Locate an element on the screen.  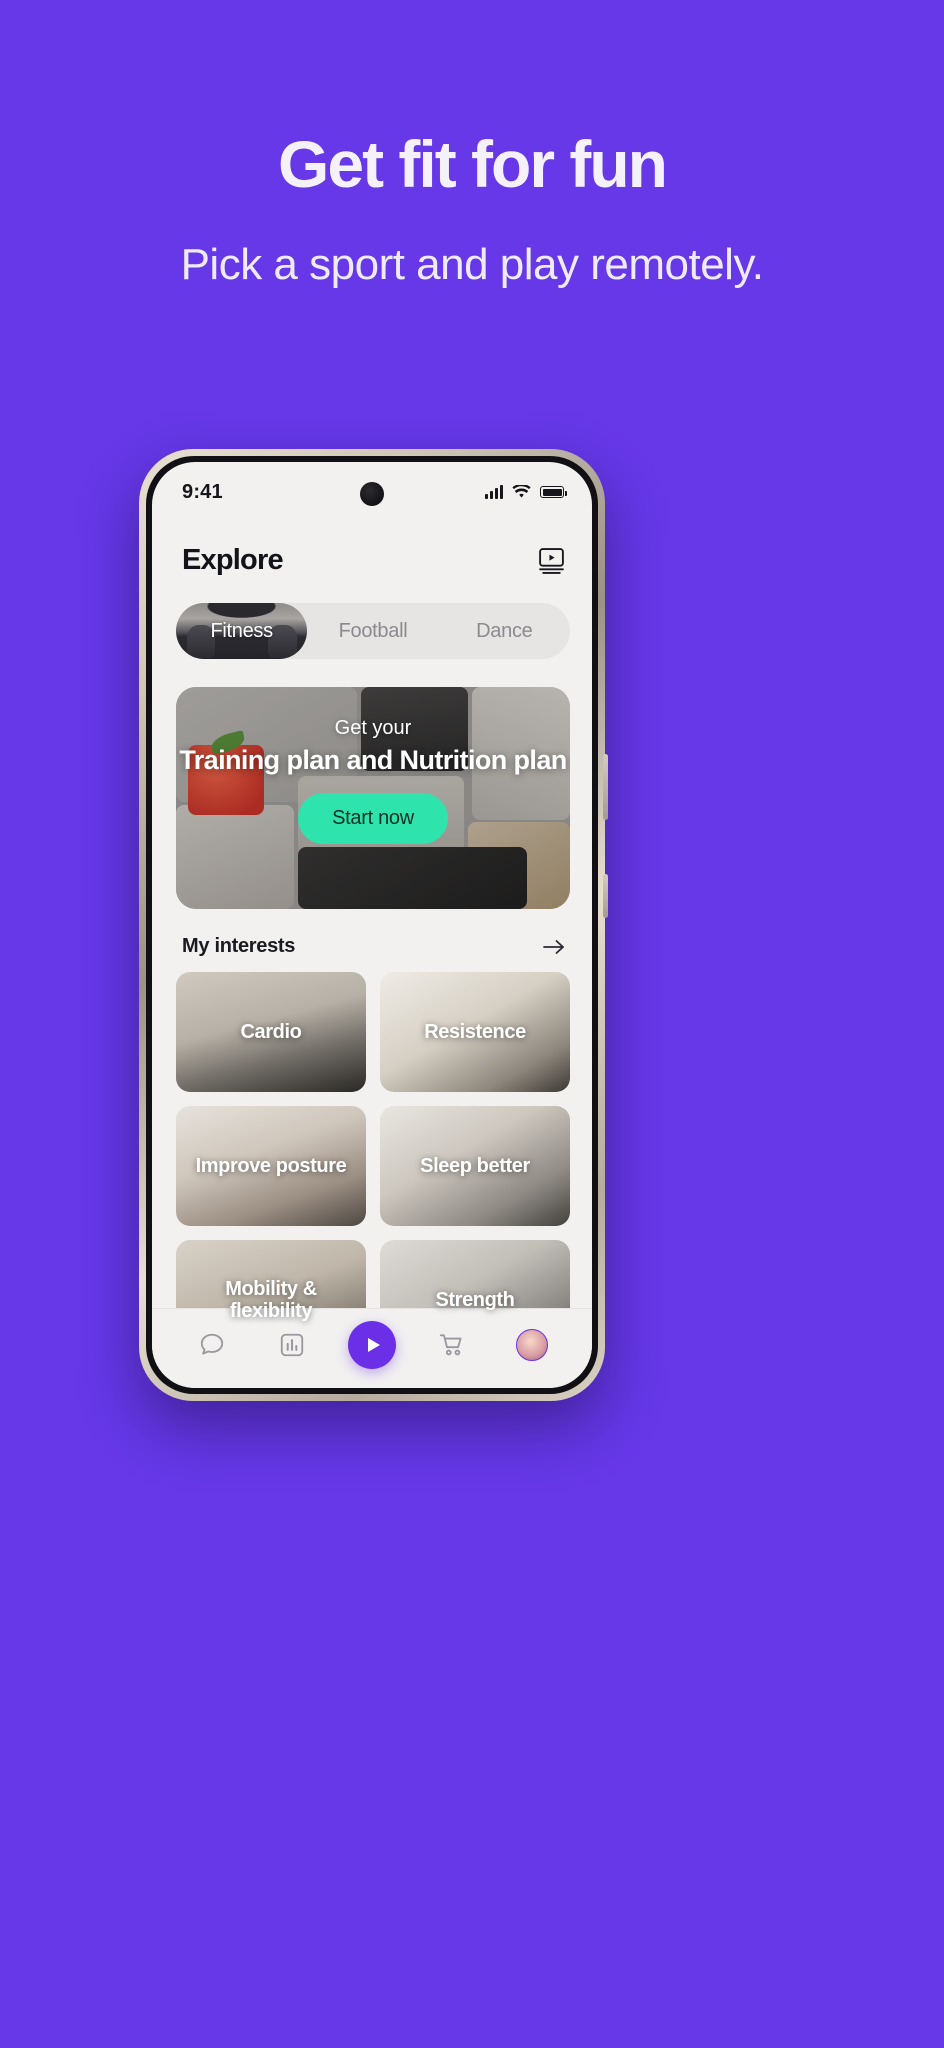
nav-cart is located at coordinates (452, 1345).